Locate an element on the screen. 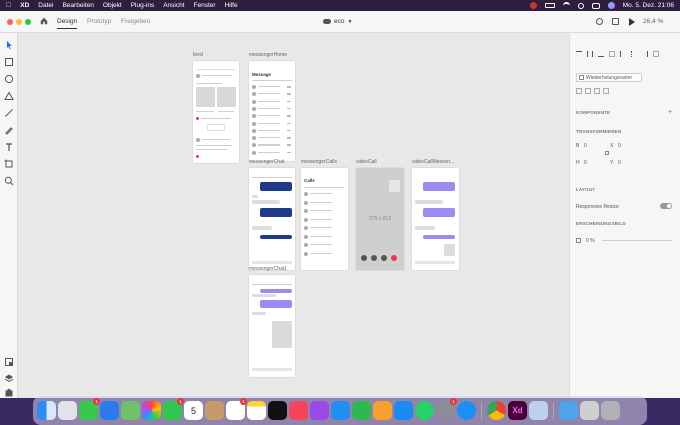  control-center-icon is located at coordinates (595, 5).